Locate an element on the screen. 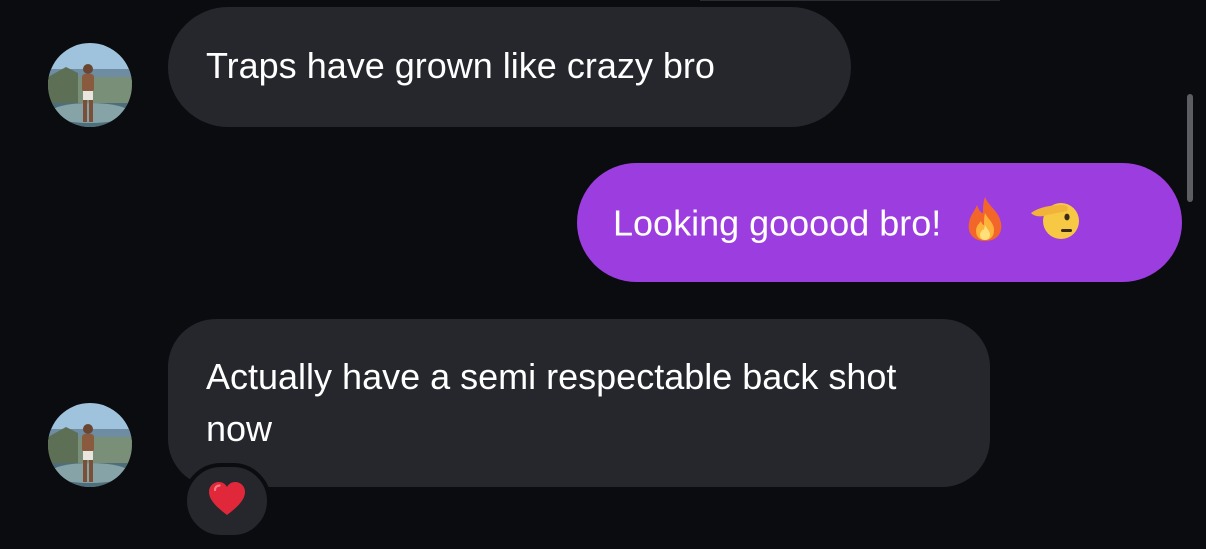  message-reaction is located at coordinates (227, 501).